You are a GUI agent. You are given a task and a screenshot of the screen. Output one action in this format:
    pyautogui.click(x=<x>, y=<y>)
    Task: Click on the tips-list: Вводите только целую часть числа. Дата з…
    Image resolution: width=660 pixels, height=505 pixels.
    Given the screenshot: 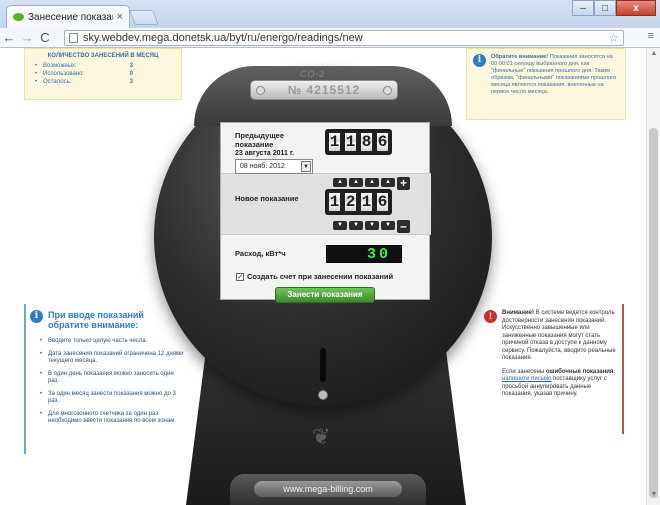 What is the action you would take?
    pyautogui.click(x=112, y=382)
    